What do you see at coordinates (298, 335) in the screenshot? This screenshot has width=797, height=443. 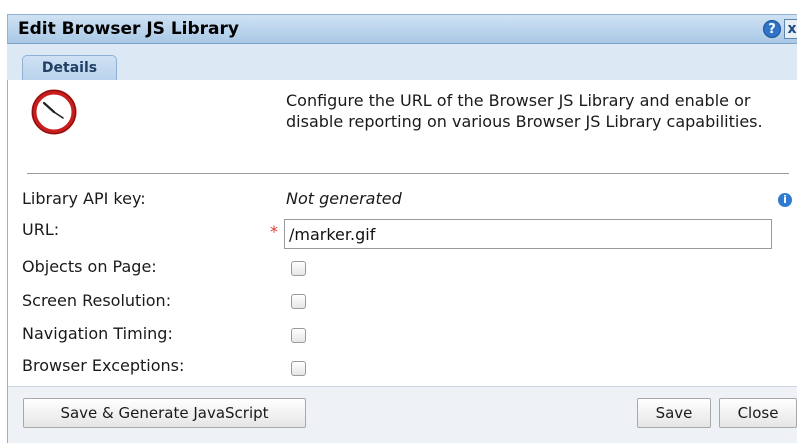 I see `navigation-timing-checkbox` at bounding box center [298, 335].